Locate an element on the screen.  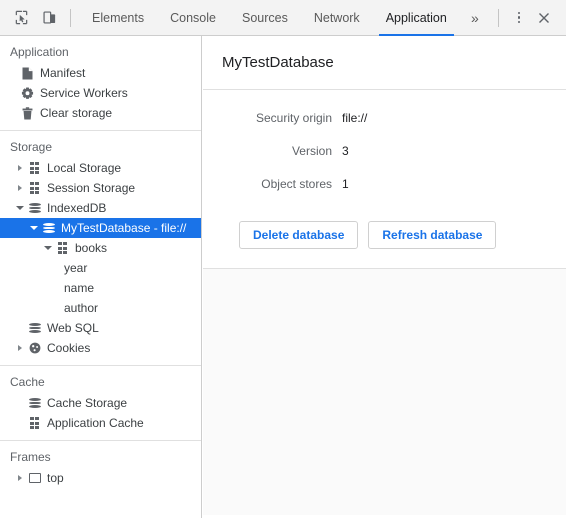
document-icon is located at coordinates (27, 73).